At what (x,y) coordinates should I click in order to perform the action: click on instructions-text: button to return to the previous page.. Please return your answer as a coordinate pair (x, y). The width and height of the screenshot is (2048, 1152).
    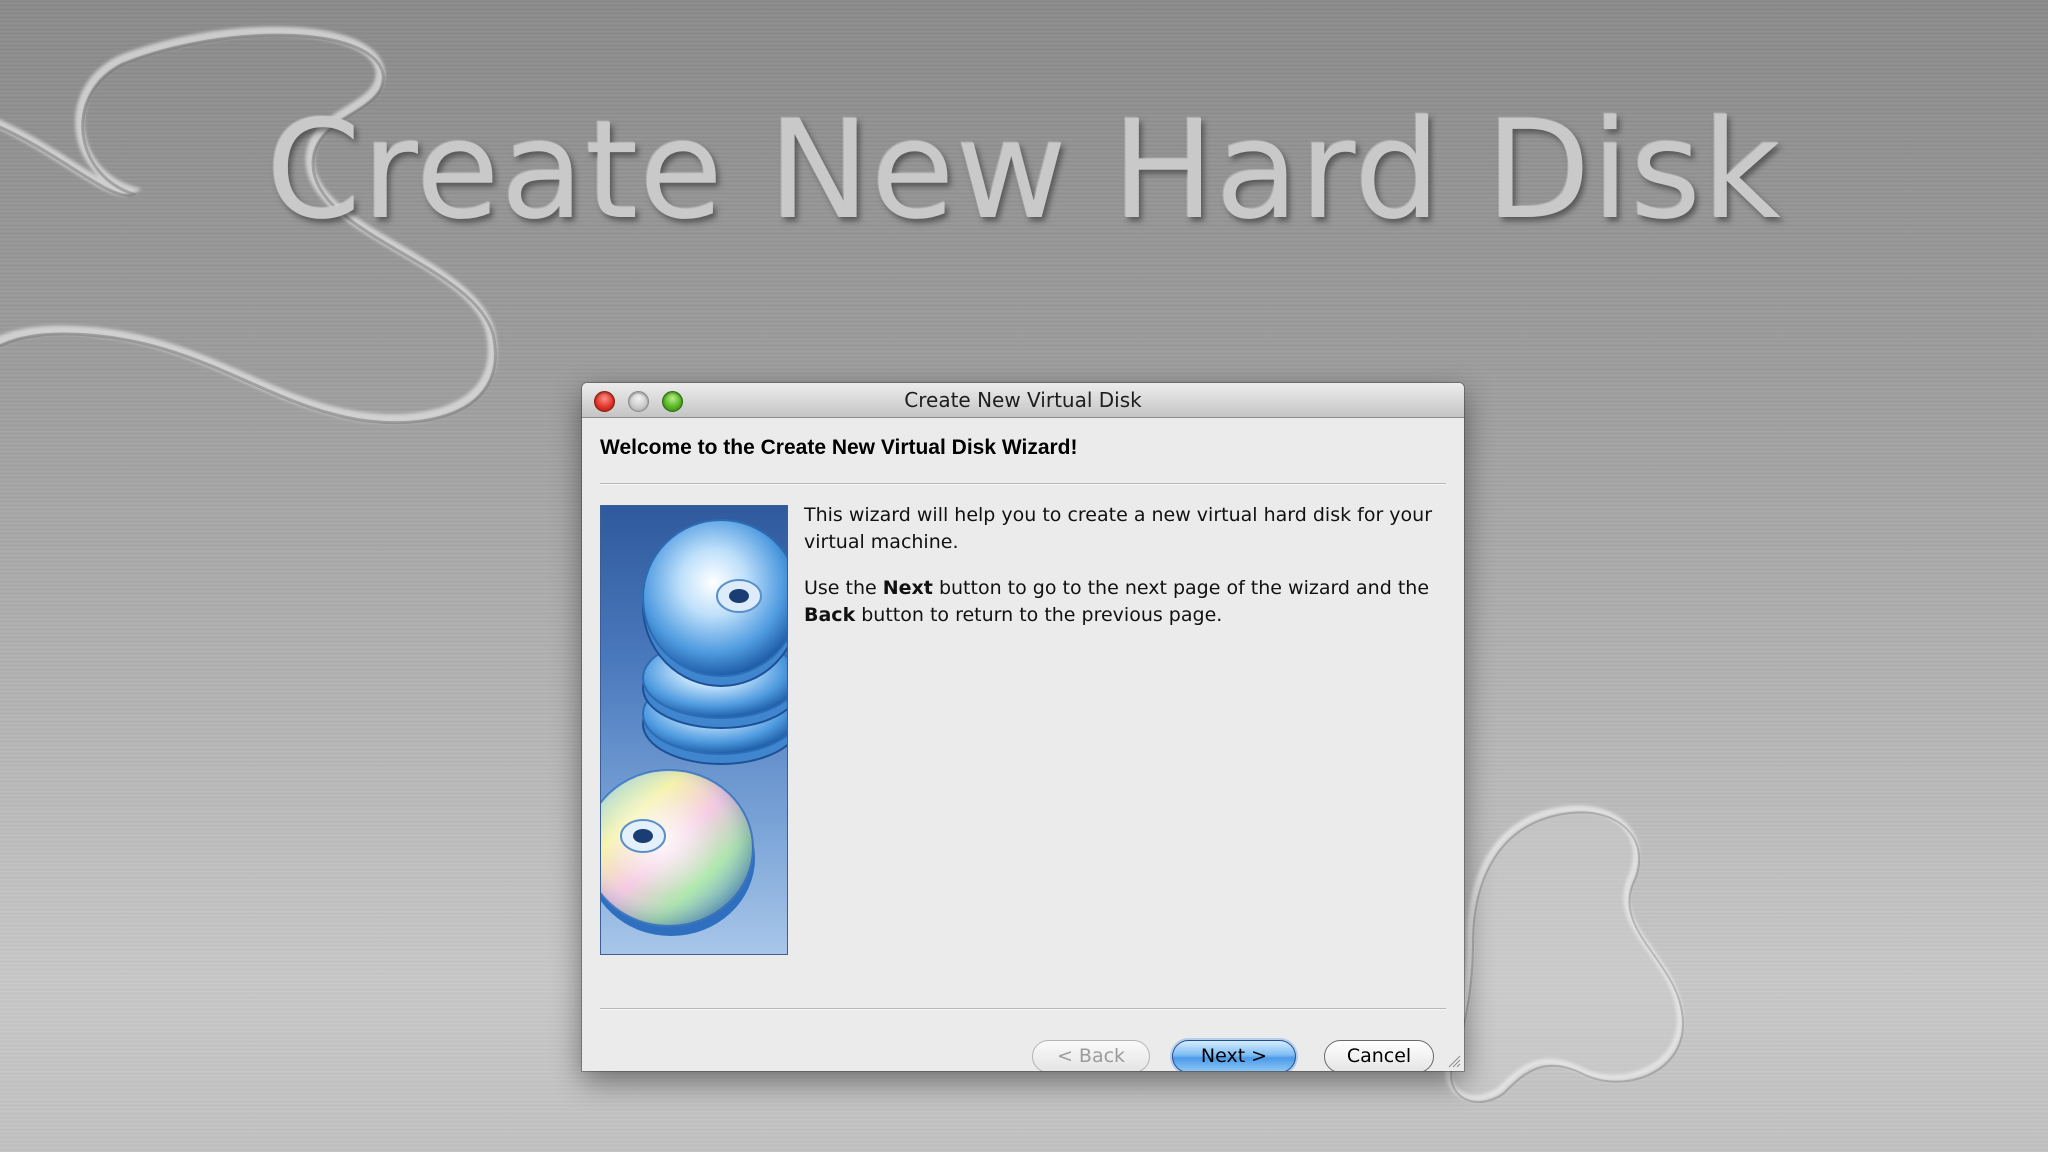
    Looking at the image, I should click on (1039, 615).